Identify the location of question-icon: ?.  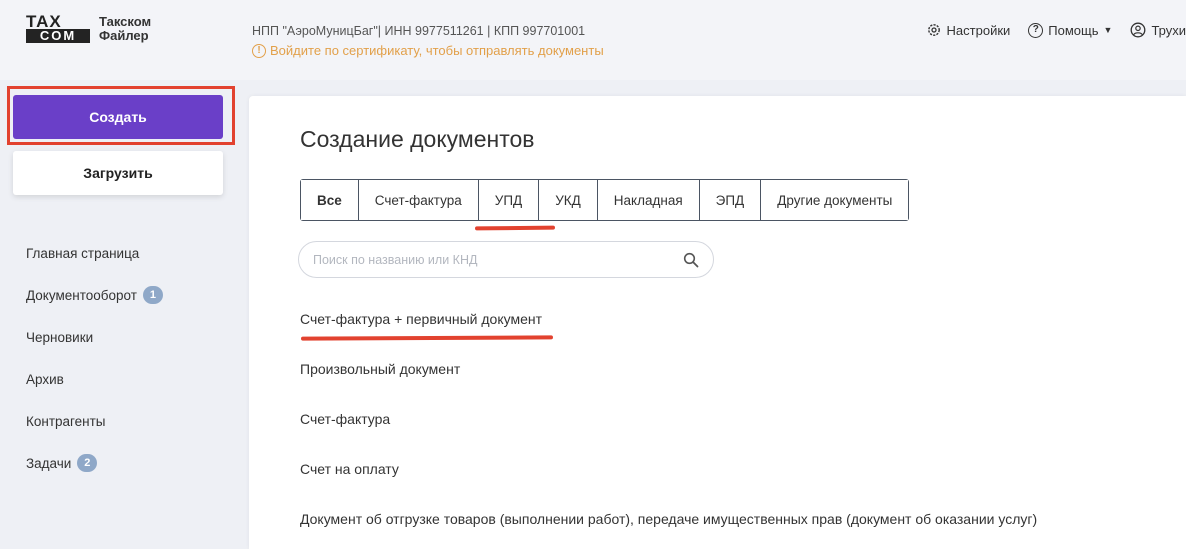
(1036, 30).